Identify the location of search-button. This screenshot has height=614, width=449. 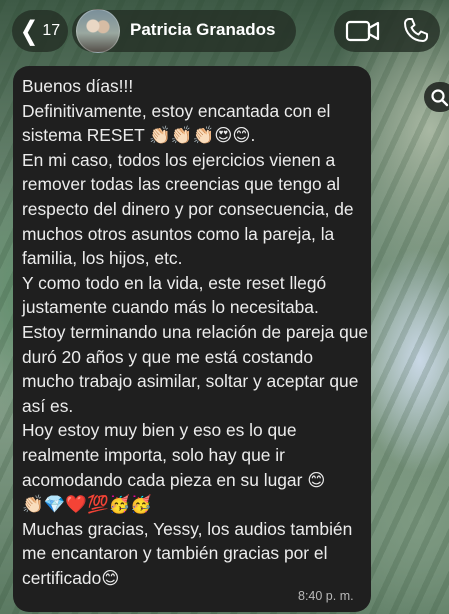
(436, 97).